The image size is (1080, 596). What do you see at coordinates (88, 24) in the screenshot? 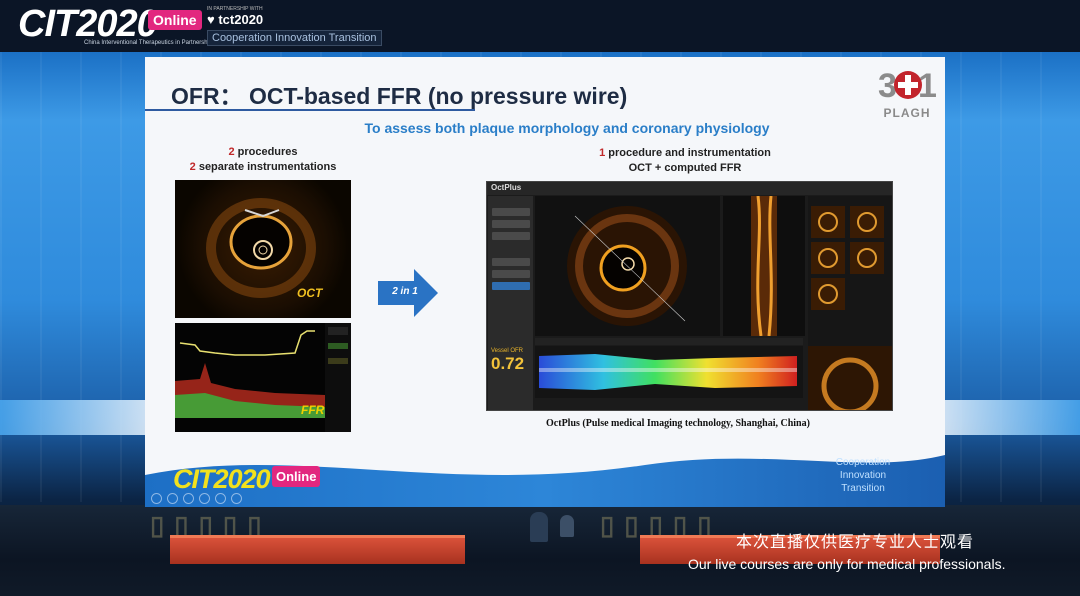
I see `cit-logo: CIT2020` at bounding box center [88, 24].